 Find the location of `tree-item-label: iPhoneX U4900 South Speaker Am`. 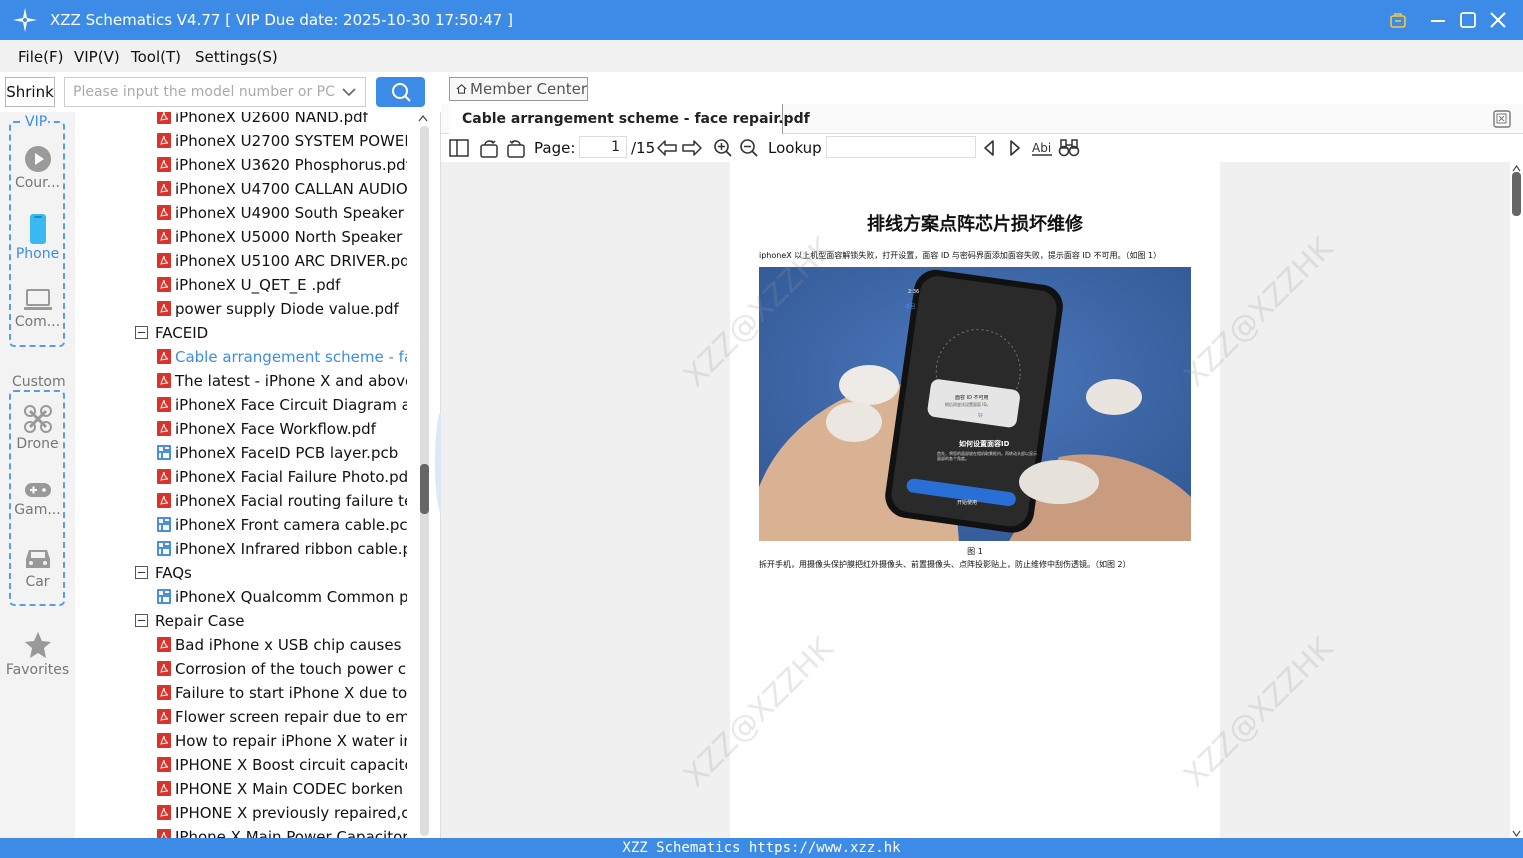

tree-item-label: iPhoneX U4900 South Speaker Am is located at coordinates (291, 213).